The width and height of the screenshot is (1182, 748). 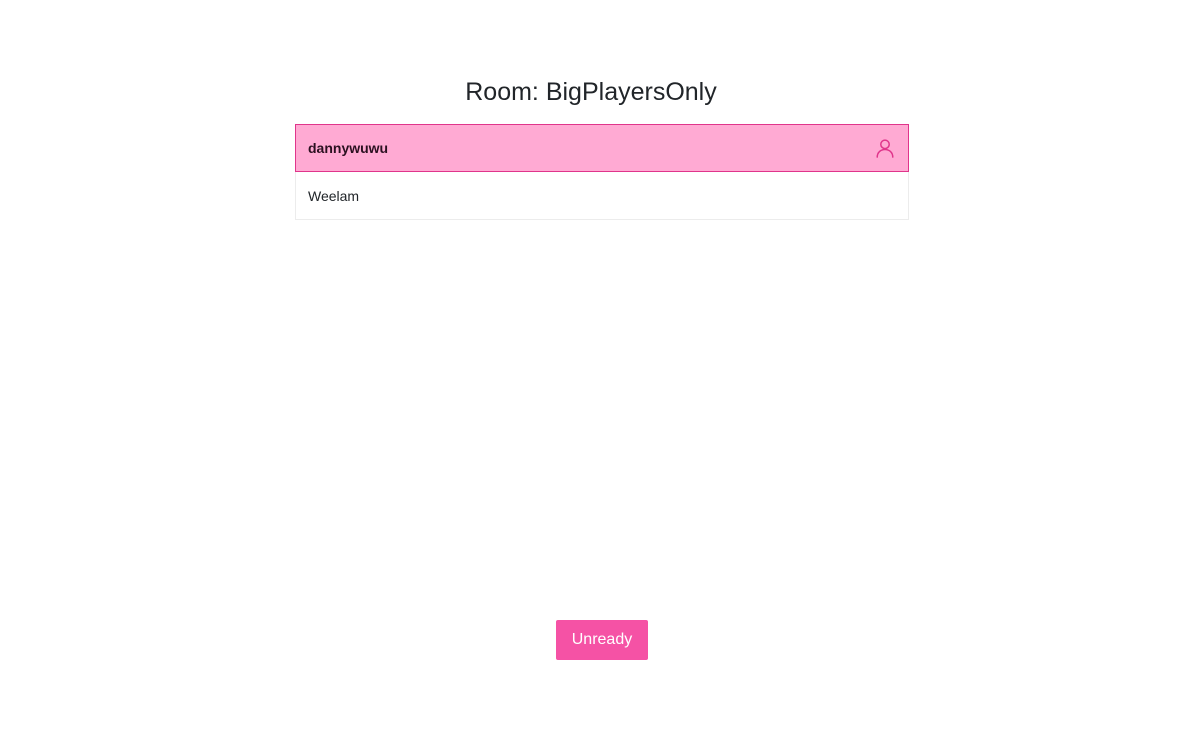 What do you see at coordinates (591, 92) in the screenshot?
I see `room-title: Room: BigPlayersOnly` at bounding box center [591, 92].